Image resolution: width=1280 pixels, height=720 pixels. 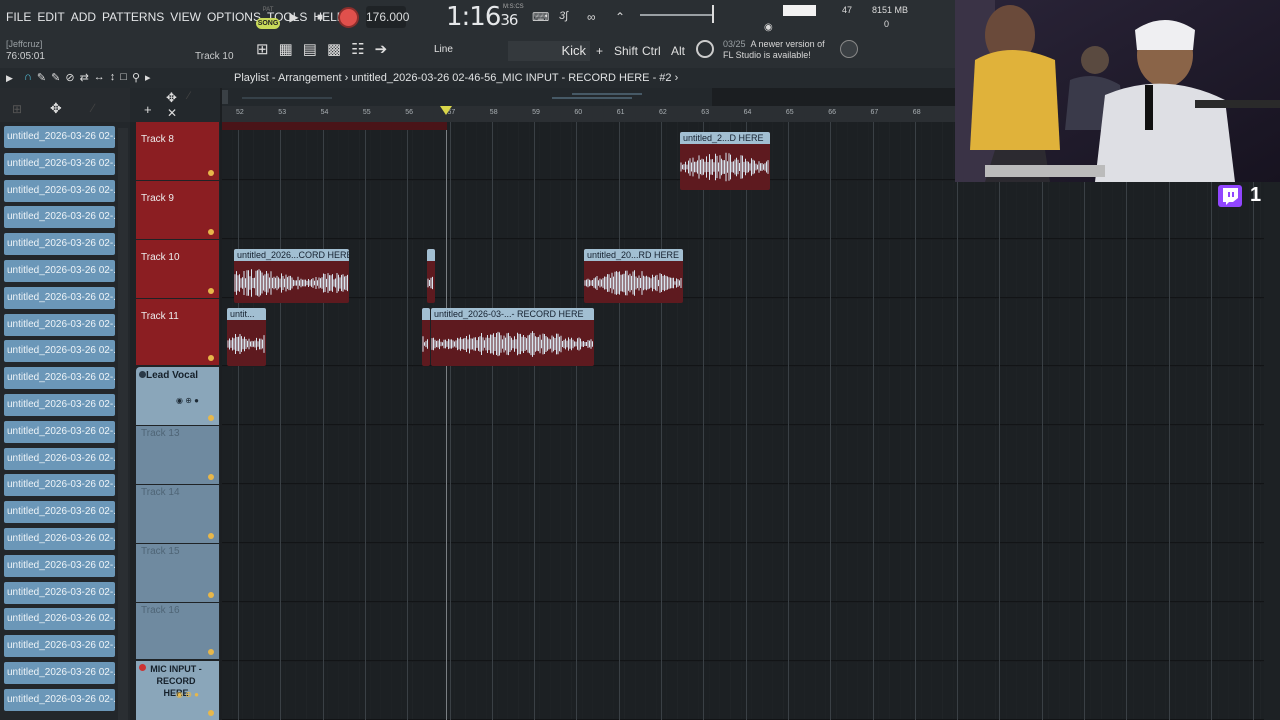 I want to click on menu-file: FILE, so click(x=18, y=17).